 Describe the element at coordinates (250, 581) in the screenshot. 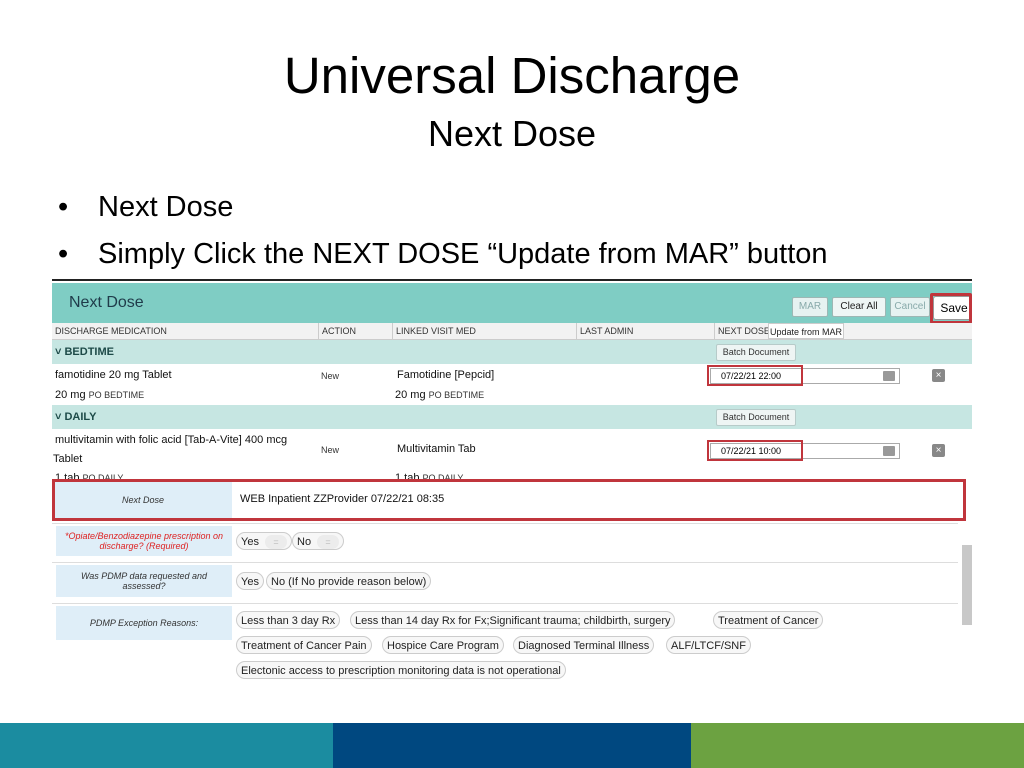

I see `yes-option: Yes` at that location.